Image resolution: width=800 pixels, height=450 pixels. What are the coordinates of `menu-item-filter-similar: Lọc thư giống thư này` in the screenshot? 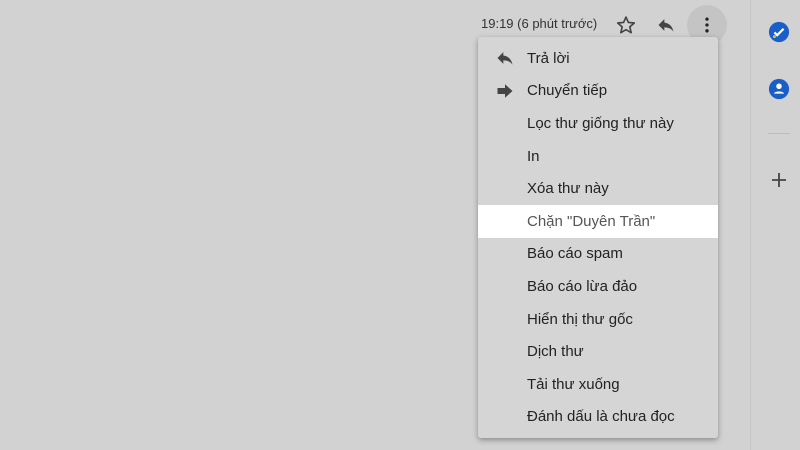 It's located at (598, 123).